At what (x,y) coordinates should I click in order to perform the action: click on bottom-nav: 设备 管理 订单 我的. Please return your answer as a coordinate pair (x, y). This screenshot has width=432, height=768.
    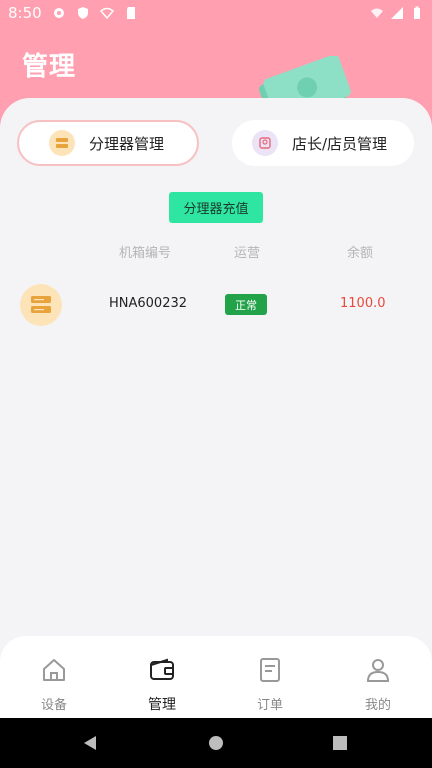
    Looking at the image, I should click on (216, 677).